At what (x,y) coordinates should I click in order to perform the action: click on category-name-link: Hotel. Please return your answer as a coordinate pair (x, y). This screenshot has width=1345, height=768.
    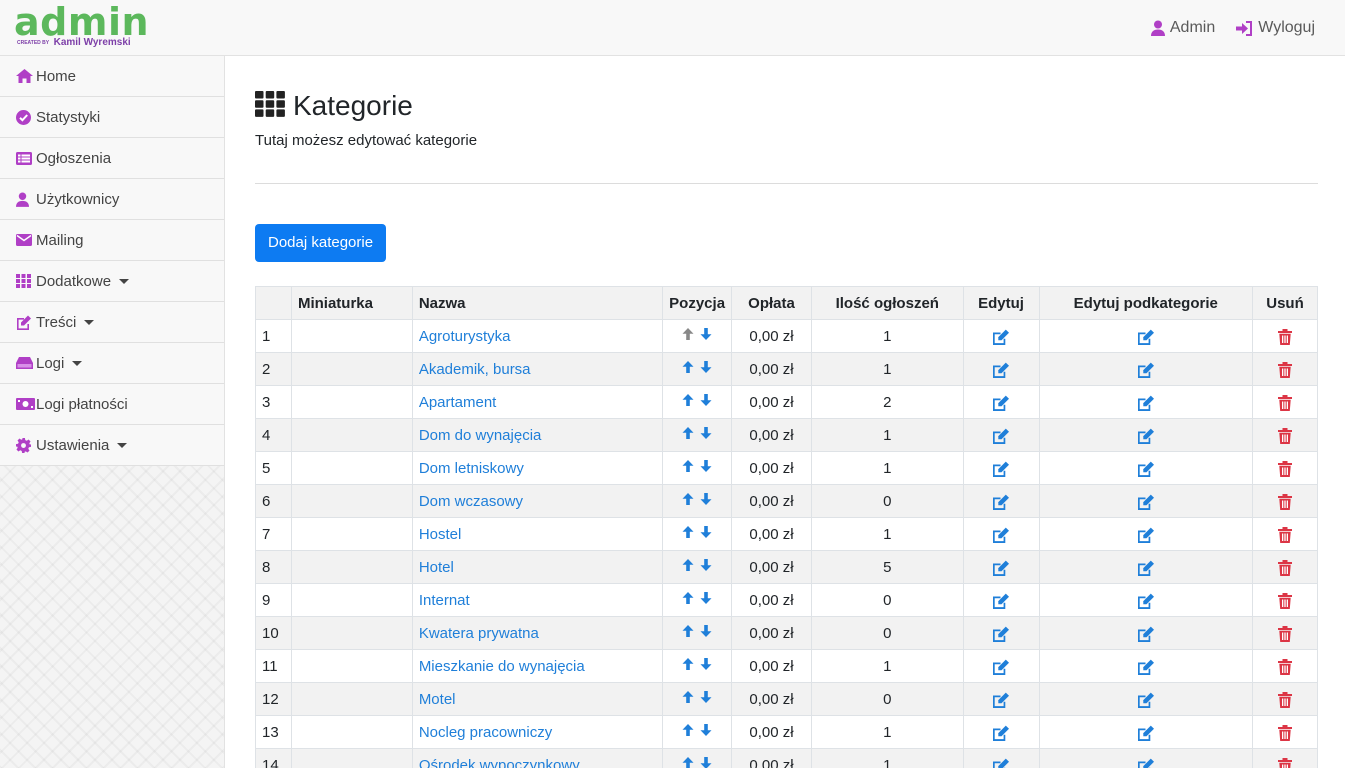
    Looking at the image, I should click on (436, 567).